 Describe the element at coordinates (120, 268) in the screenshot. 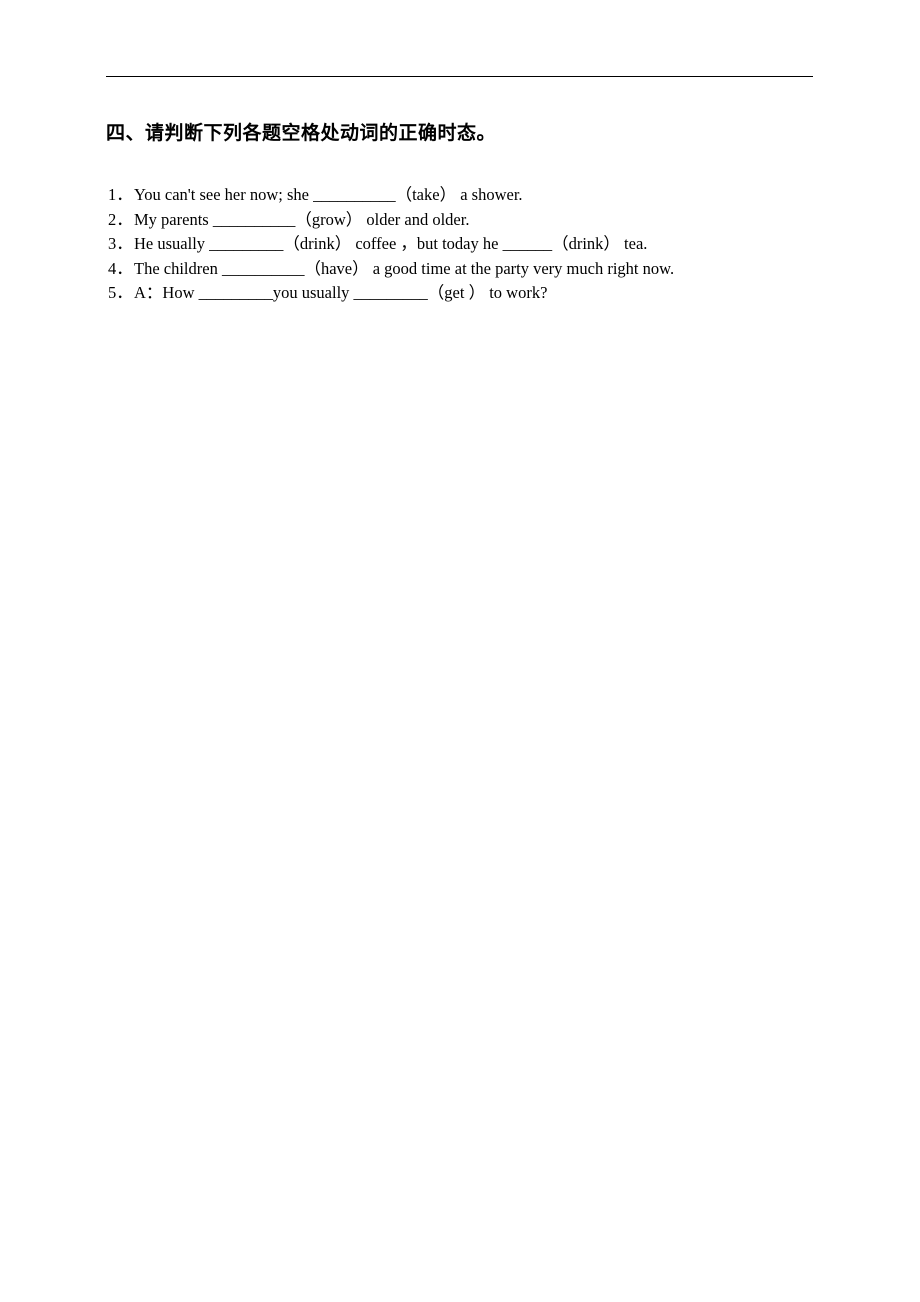

I see `question-number: 4．` at that location.